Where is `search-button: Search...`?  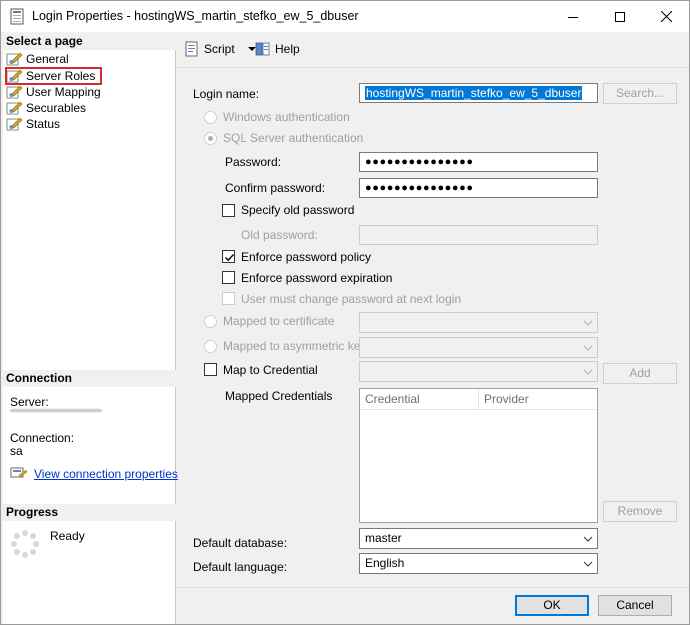
search-button: Search... is located at coordinates (640, 93).